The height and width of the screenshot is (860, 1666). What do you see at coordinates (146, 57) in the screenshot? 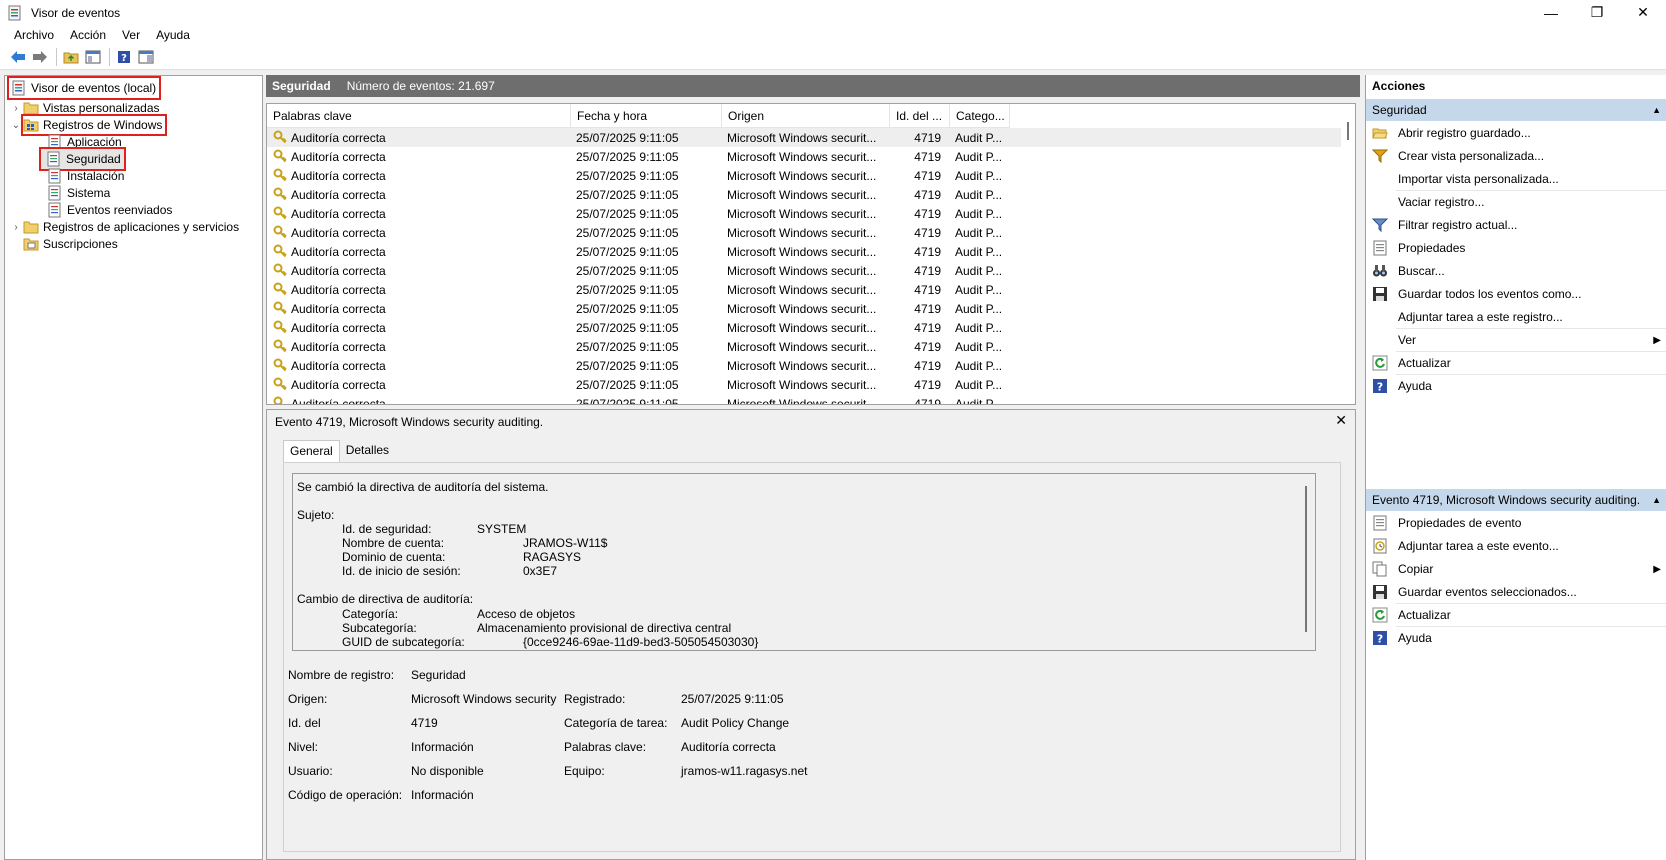
I see `show-action-pane-button` at bounding box center [146, 57].